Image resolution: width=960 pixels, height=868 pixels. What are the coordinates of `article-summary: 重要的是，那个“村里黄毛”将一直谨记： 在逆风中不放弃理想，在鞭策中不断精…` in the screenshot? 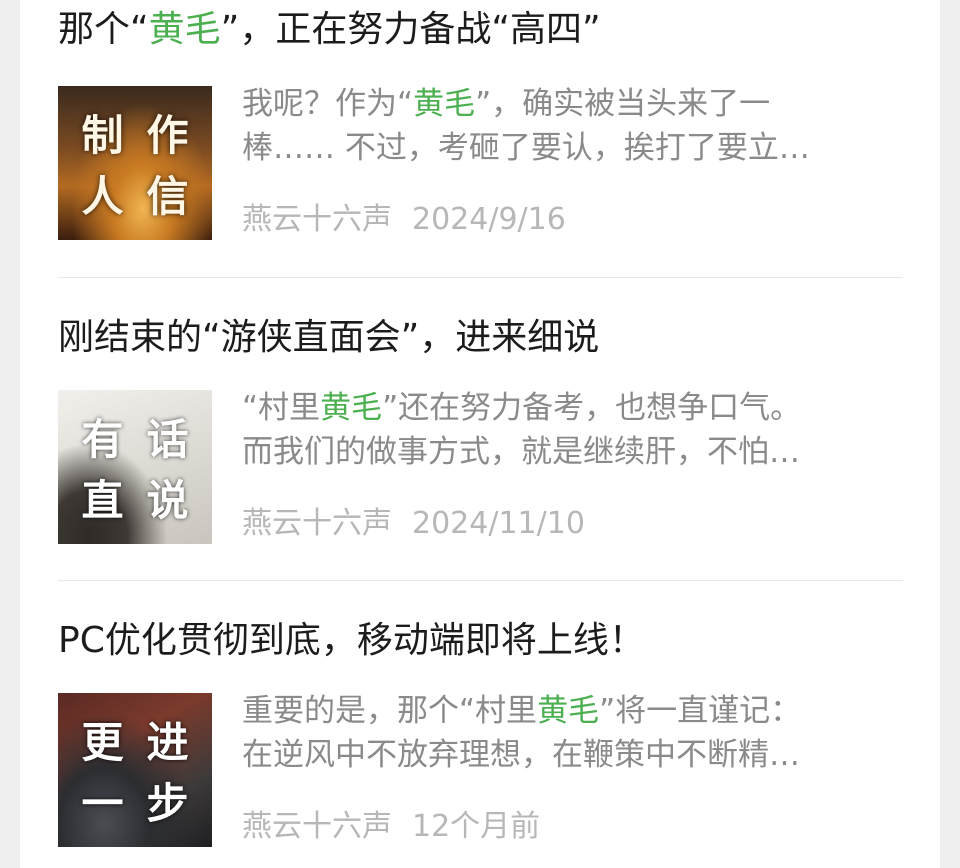 It's located at (572, 733).